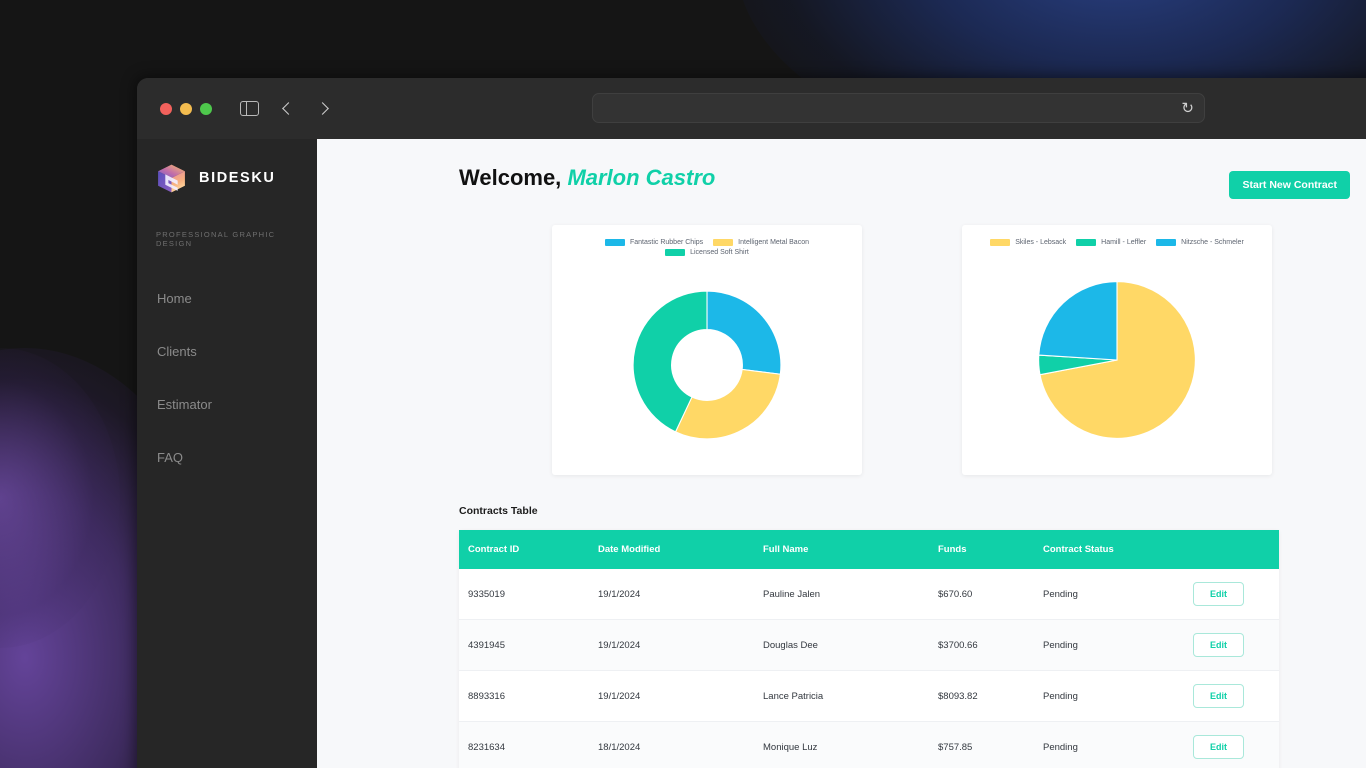 Image resolution: width=1366 pixels, height=768 pixels. What do you see at coordinates (1124, 242) in the screenshot?
I see `legend-label: Hamill - Leffler` at bounding box center [1124, 242].